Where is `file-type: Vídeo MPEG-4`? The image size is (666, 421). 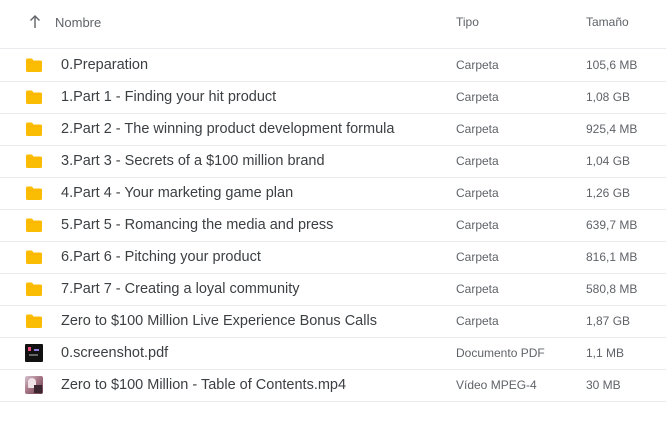 file-type: Vídeo MPEG-4 is located at coordinates (496, 385).